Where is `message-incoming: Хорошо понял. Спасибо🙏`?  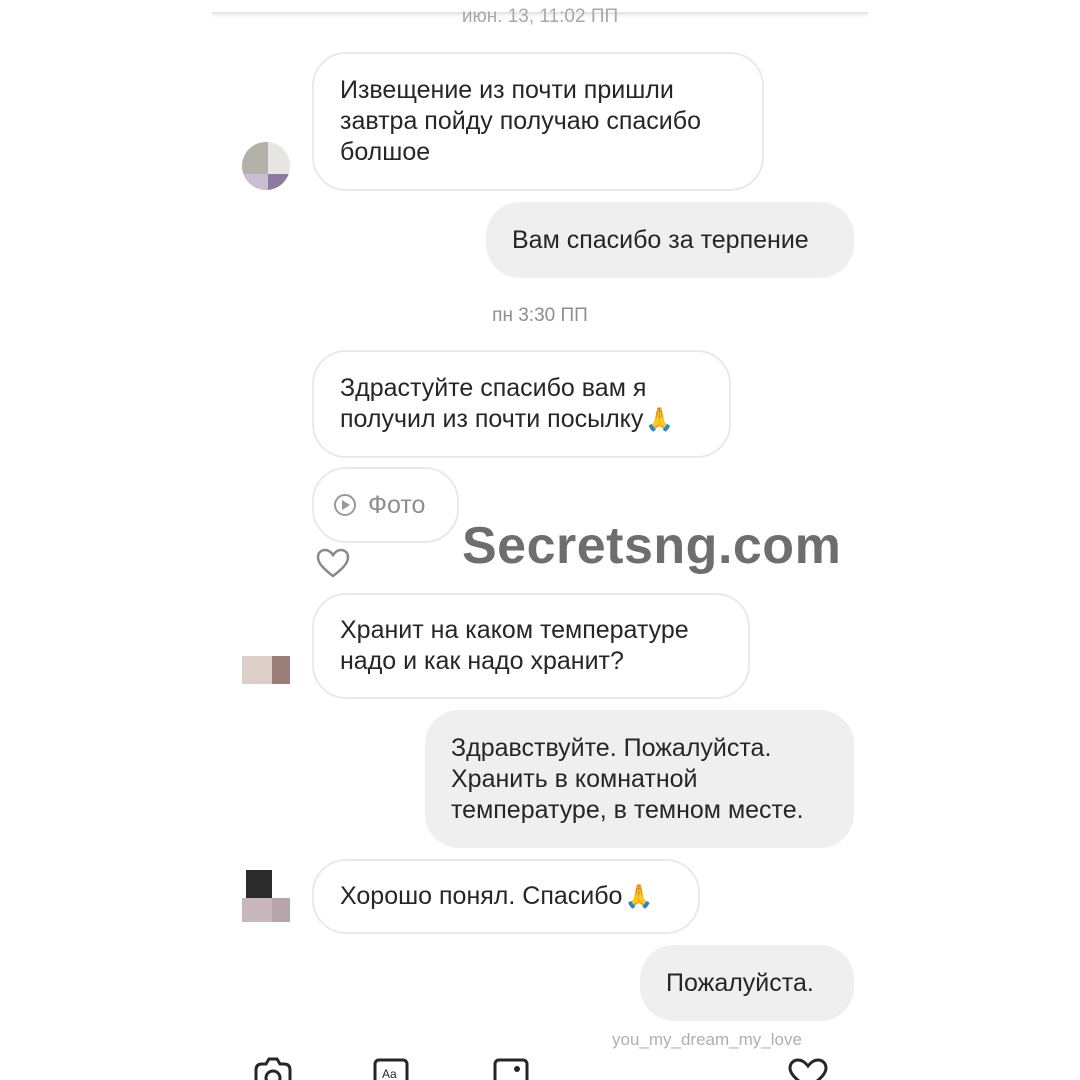
message-incoming: Хорошо понял. Спасибо🙏 is located at coordinates (506, 896).